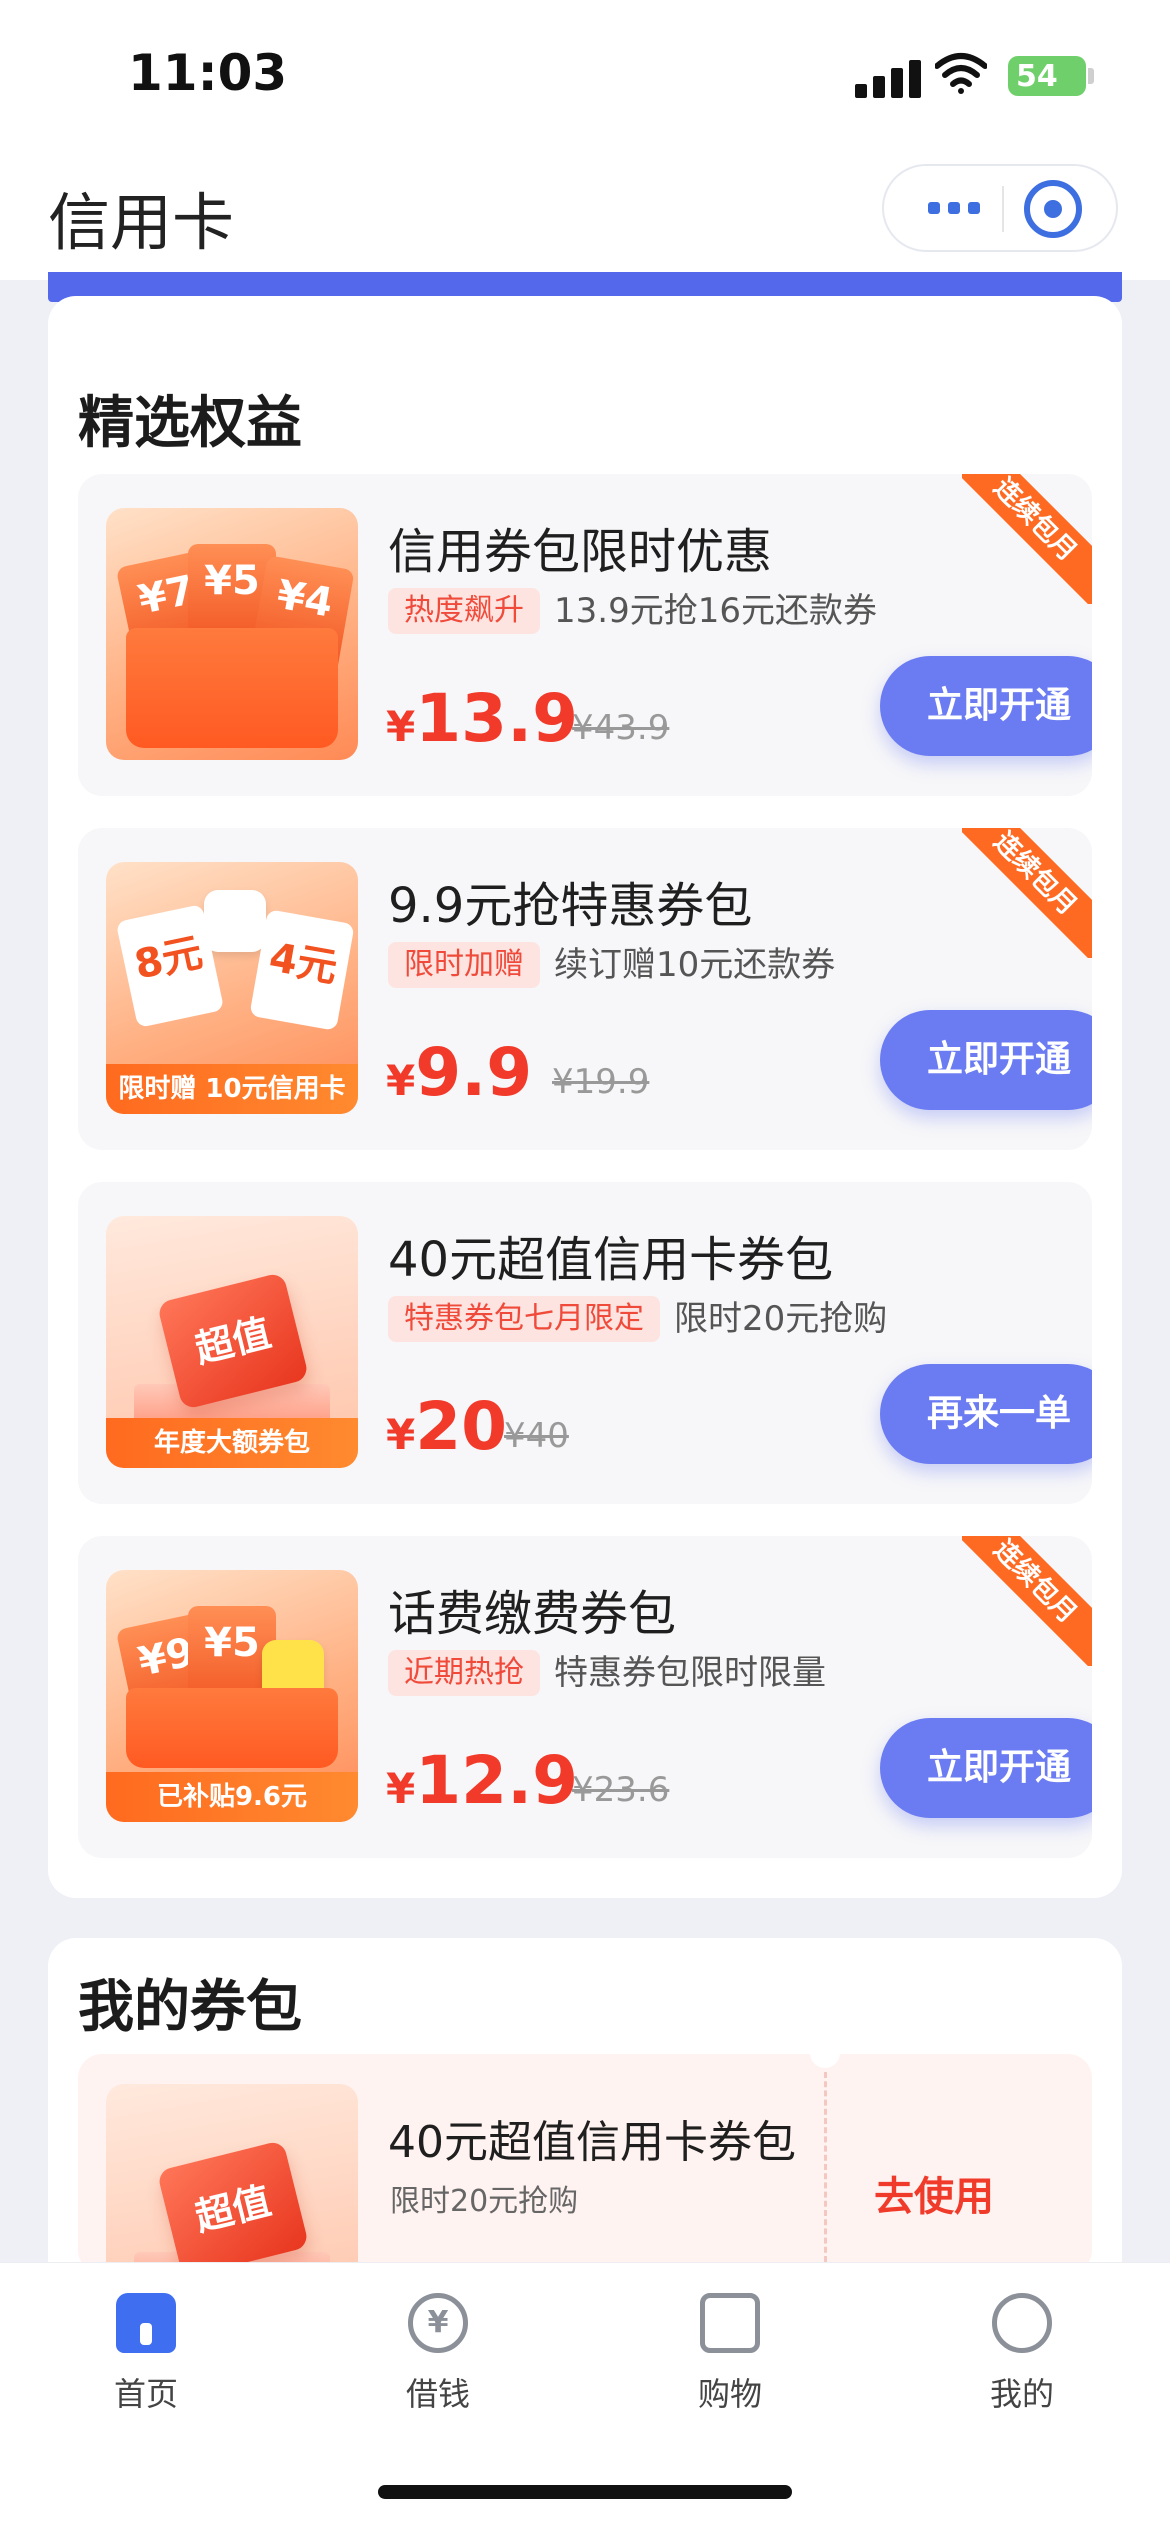 Image resolution: width=1170 pixels, height=2532 pixels. I want to click on bottom-tab-bar: 首页 ¥ 借钱 购物 我的, so click(585, 2397).